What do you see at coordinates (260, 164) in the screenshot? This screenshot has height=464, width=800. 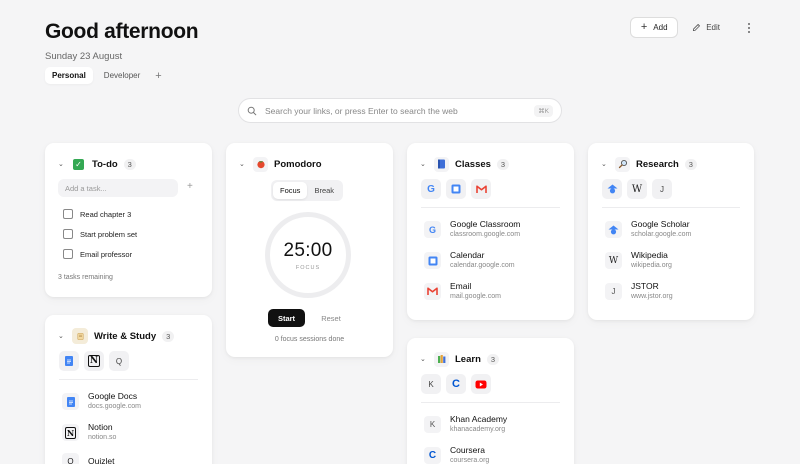 I see `tomato-icon` at bounding box center [260, 164].